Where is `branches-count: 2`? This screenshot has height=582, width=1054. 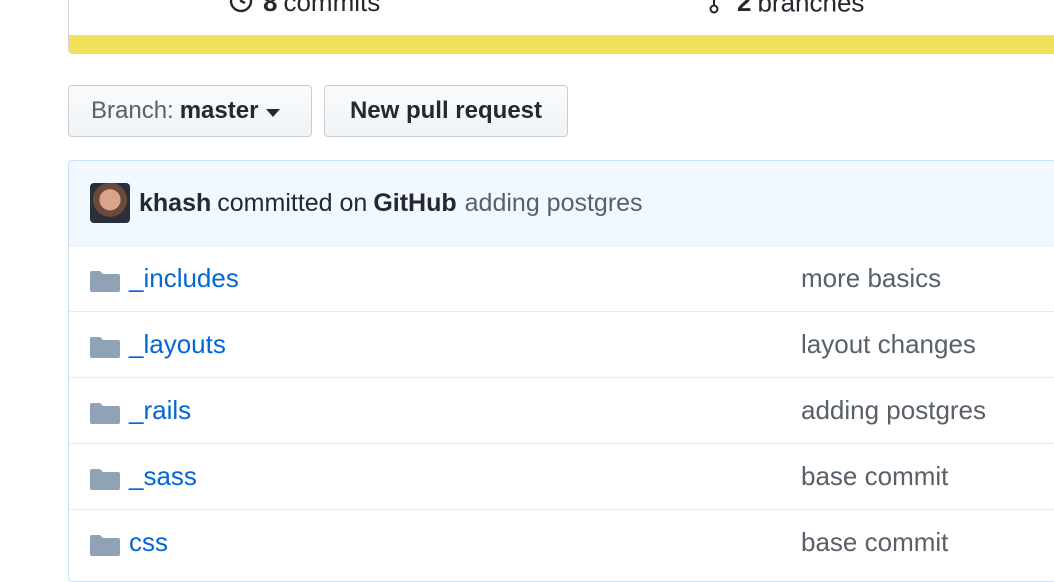 branches-count: 2 is located at coordinates (744, 9).